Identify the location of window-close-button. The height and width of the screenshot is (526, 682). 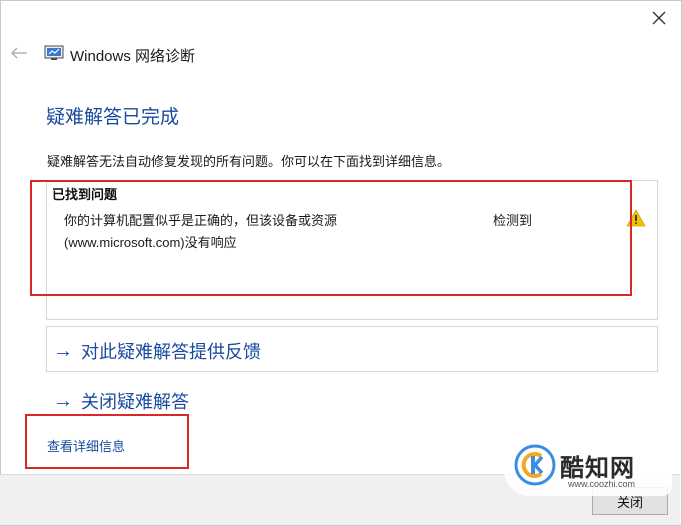
(659, 18).